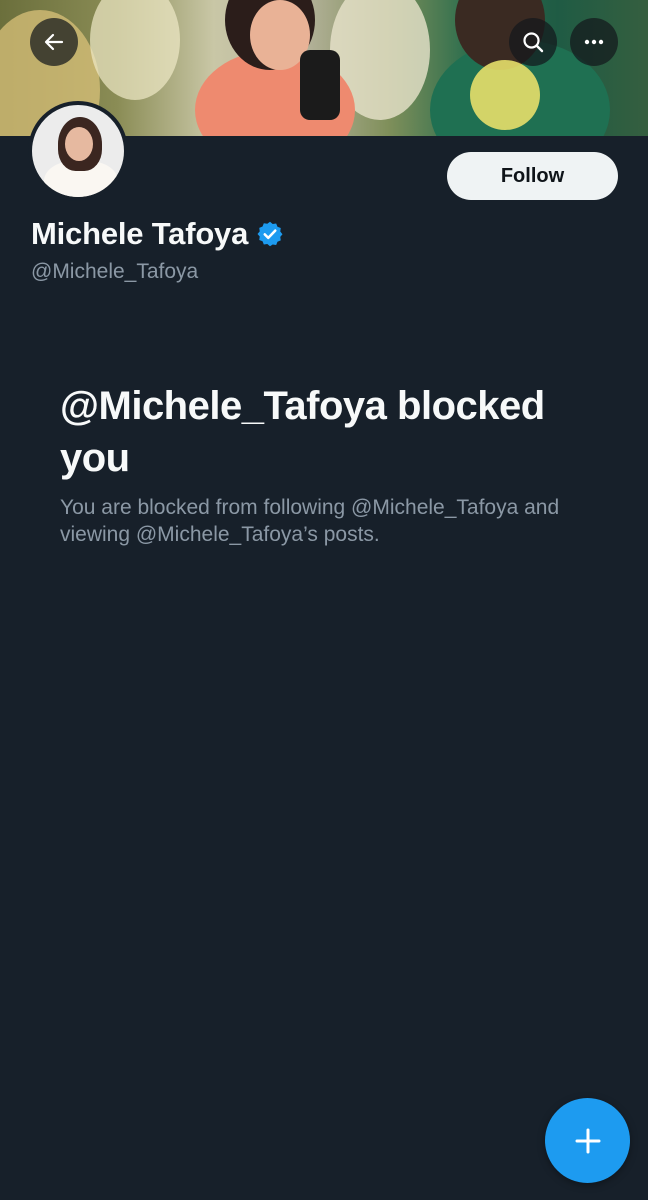  I want to click on avatar, so click(78, 151).